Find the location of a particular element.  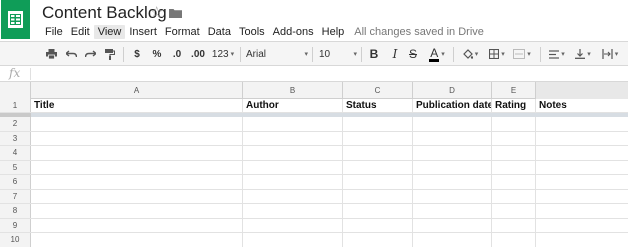

cell-e2 is located at coordinates (514, 124).